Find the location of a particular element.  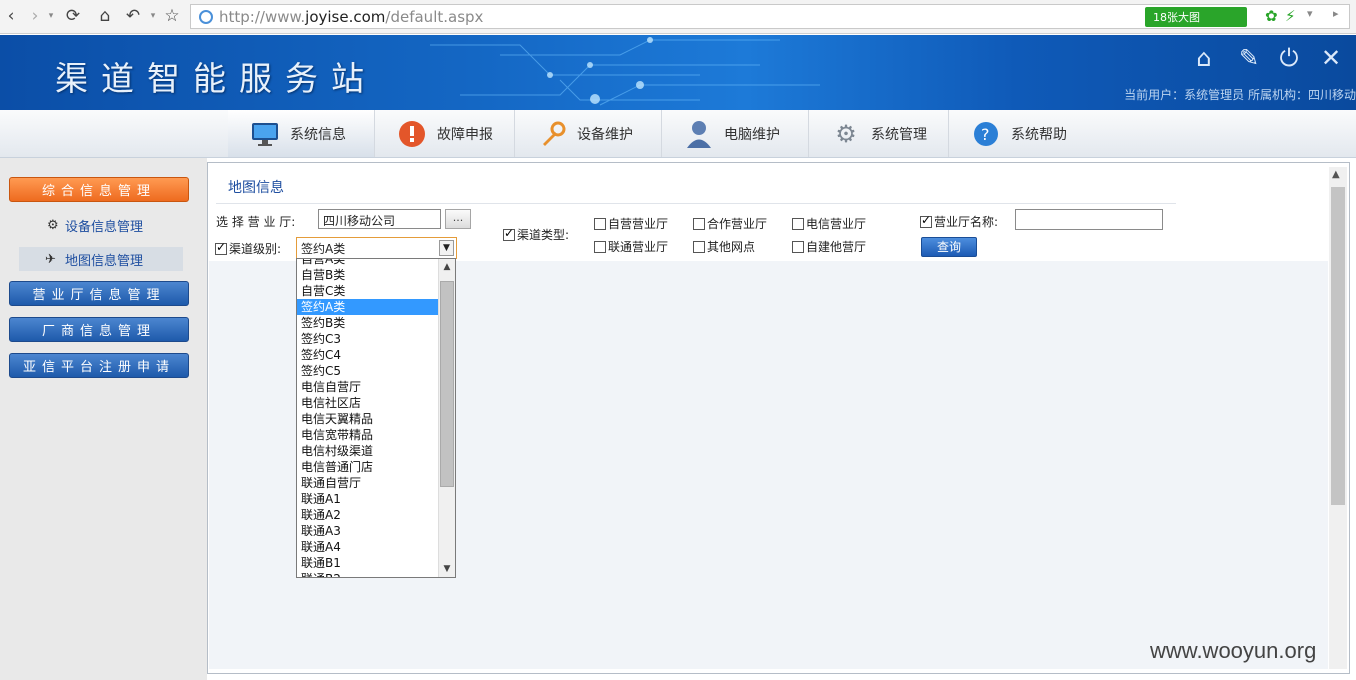

query-button: 查询 is located at coordinates (949, 247).